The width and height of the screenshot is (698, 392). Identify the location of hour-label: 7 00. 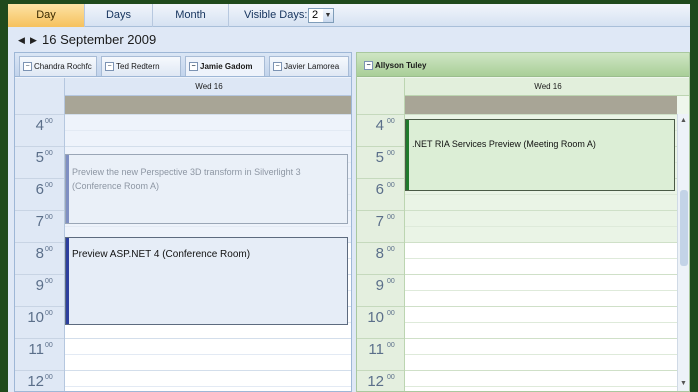
(380, 226).